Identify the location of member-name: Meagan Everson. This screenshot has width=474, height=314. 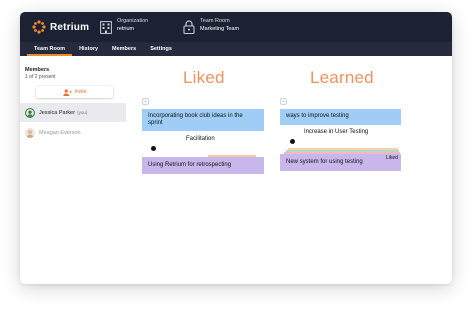
(60, 132).